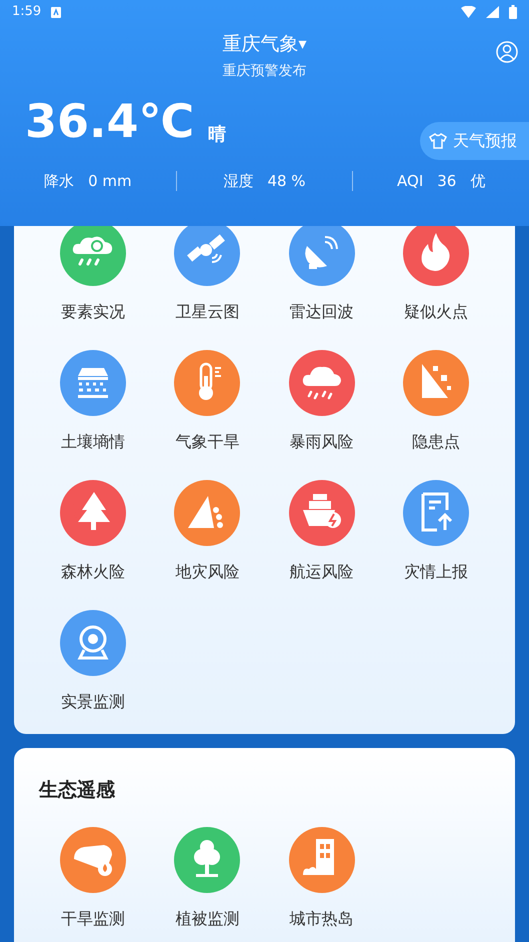 The image size is (529, 942). What do you see at coordinates (56, 12) in the screenshot?
I see `notification-icon` at bounding box center [56, 12].